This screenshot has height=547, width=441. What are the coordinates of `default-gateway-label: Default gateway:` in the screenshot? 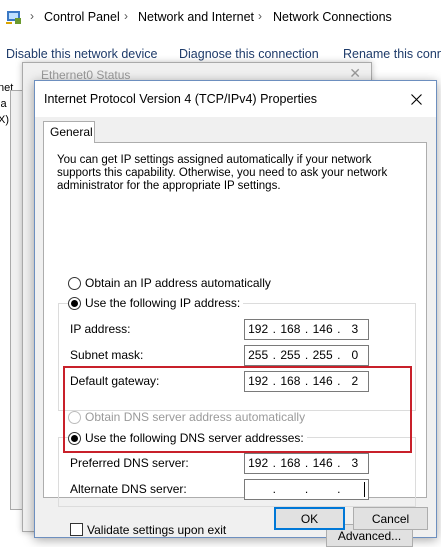 It's located at (115, 381).